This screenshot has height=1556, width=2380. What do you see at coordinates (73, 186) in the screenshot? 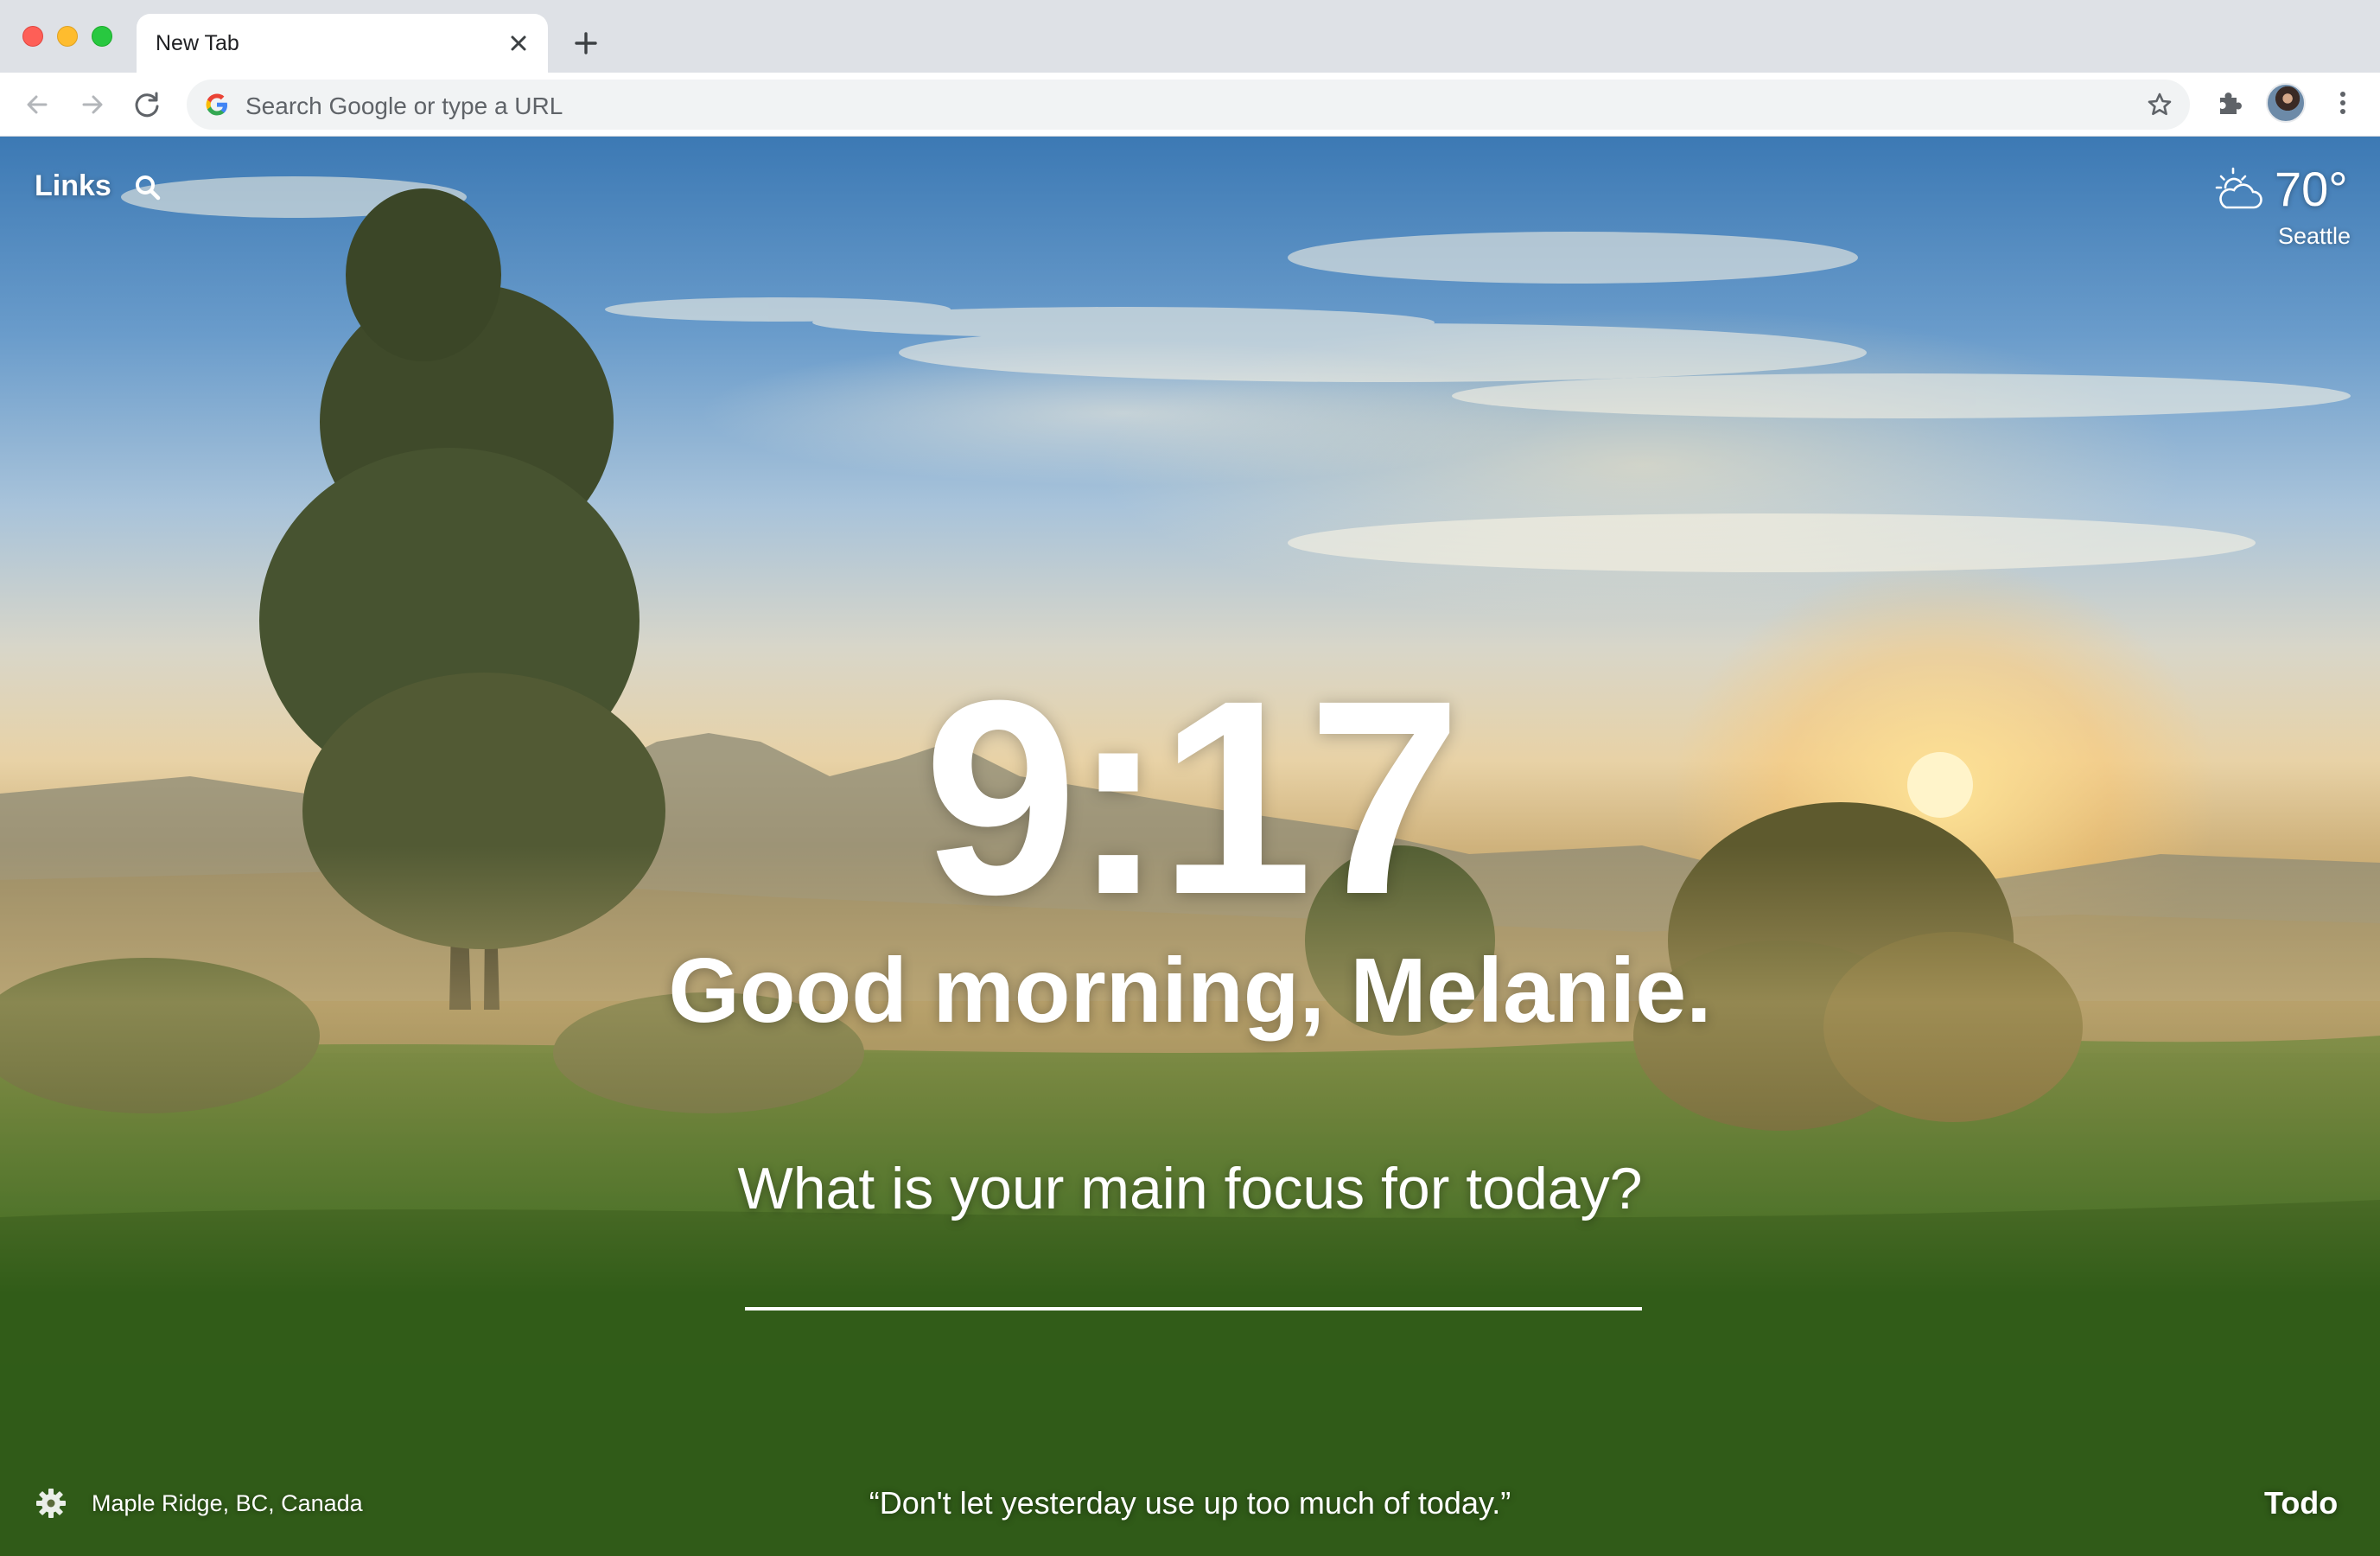
I see `links-button: Links` at bounding box center [73, 186].